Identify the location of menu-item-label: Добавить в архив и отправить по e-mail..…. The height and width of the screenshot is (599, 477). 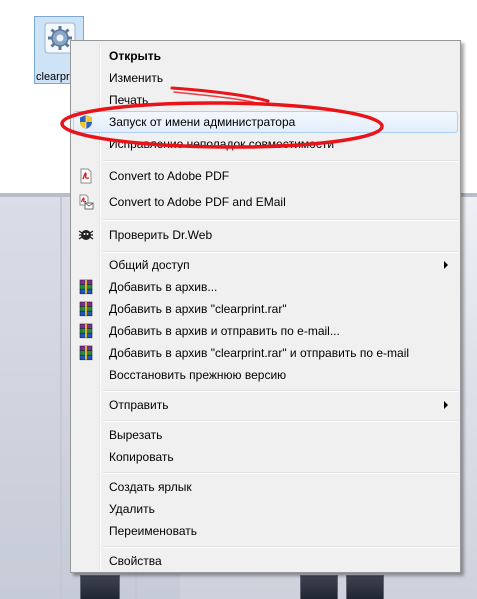
(224, 331).